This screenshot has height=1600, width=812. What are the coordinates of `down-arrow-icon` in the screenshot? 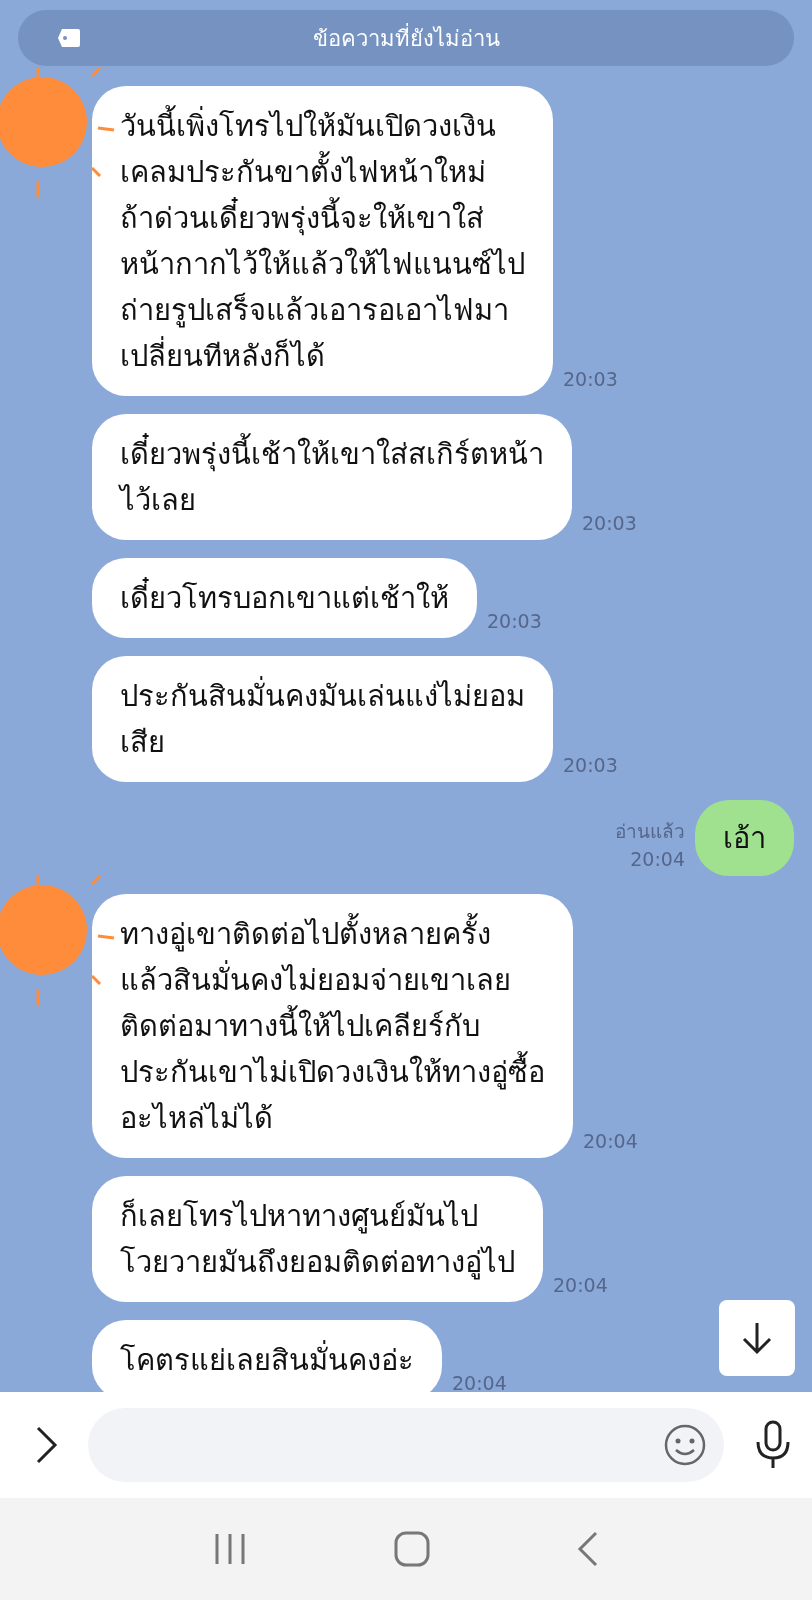 It's located at (757, 1338).